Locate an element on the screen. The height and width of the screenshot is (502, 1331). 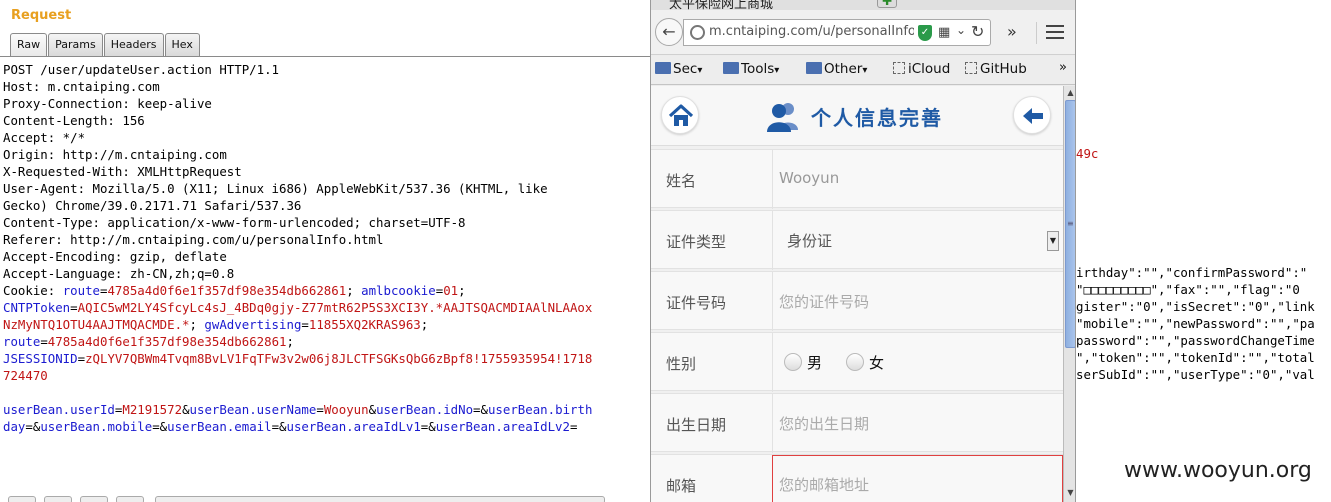
request-text: Accept-Language: zh-CN,zh;q=0.8 is located at coordinates (119, 273).